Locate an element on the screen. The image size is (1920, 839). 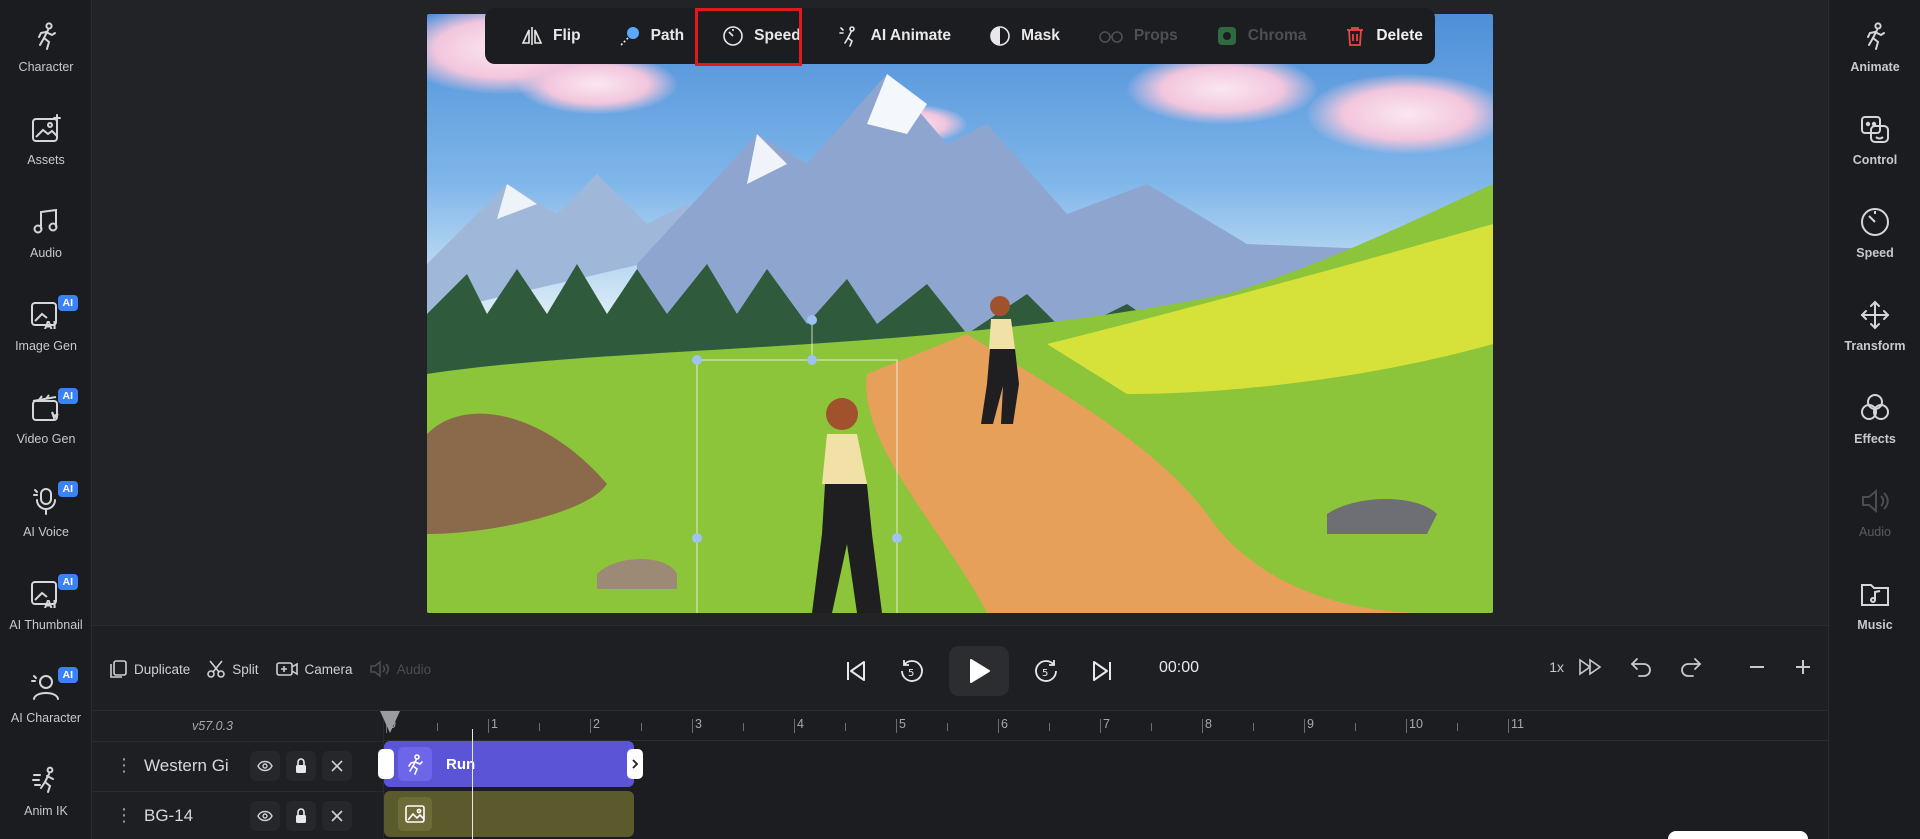
transport-controls: 5 5 is located at coordinates (979, 671).